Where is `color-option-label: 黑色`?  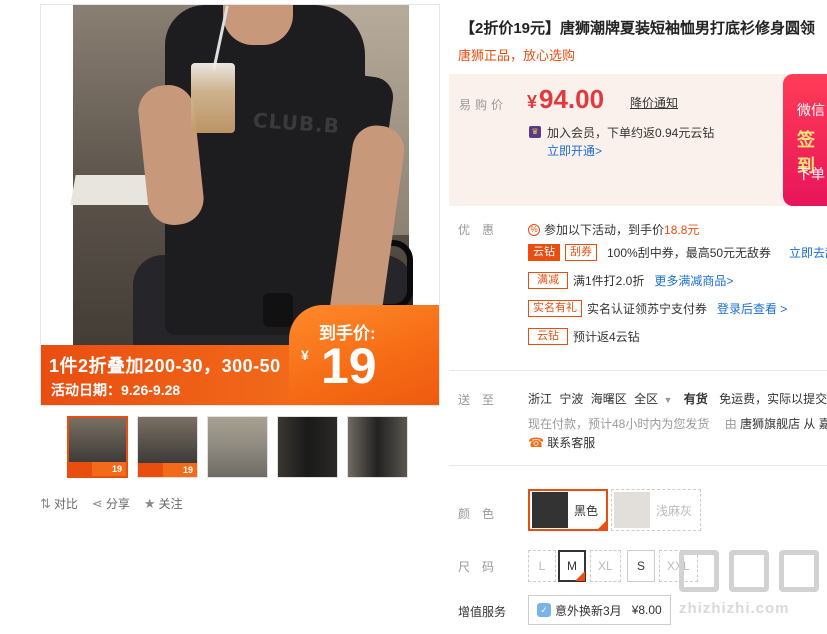
color-option-label: 黑色 is located at coordinates (586, 510).